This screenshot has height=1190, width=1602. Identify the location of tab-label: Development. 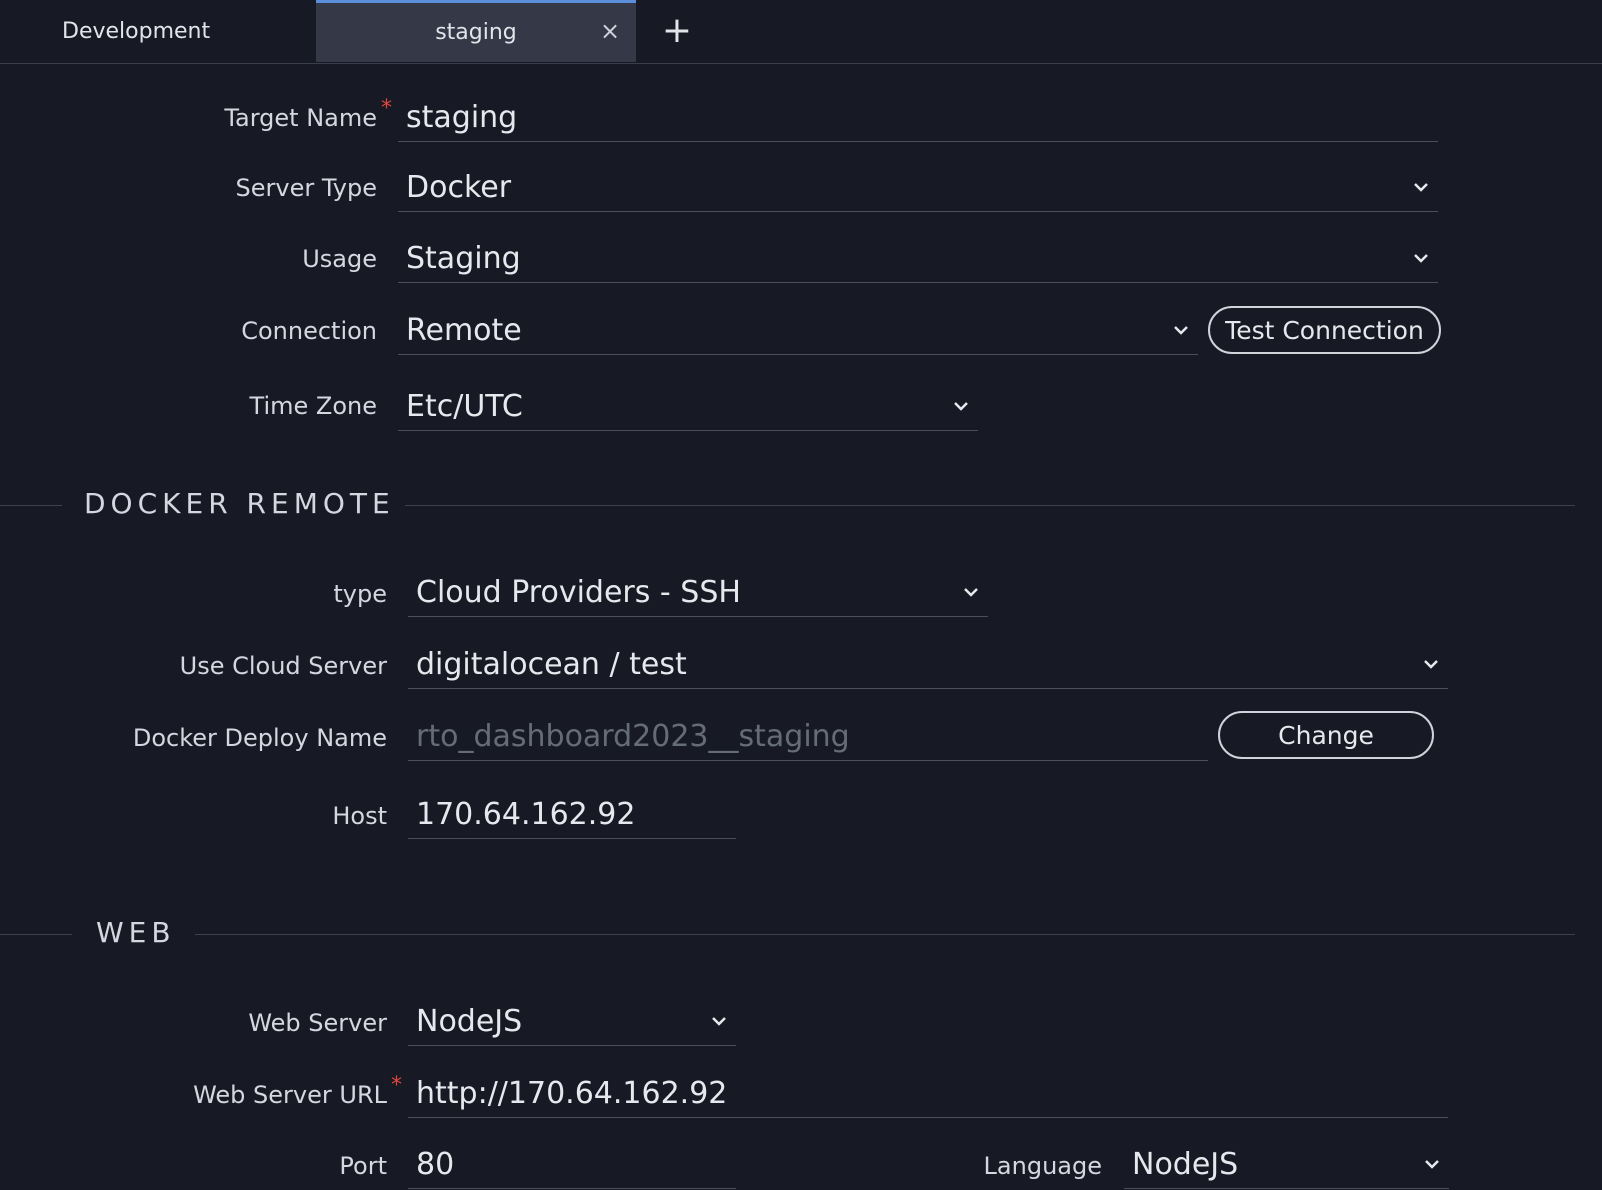
(136, 31).